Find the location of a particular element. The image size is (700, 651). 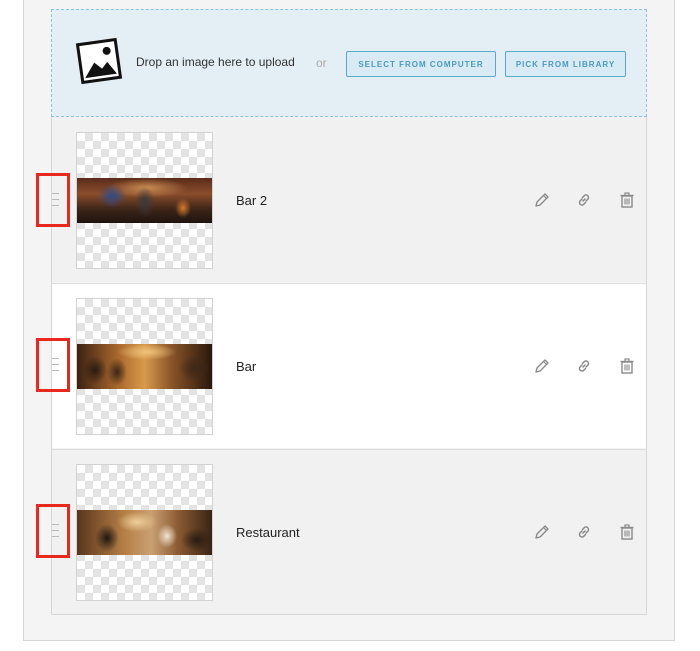

restaurant-photo is located at coordinates (144, 532).